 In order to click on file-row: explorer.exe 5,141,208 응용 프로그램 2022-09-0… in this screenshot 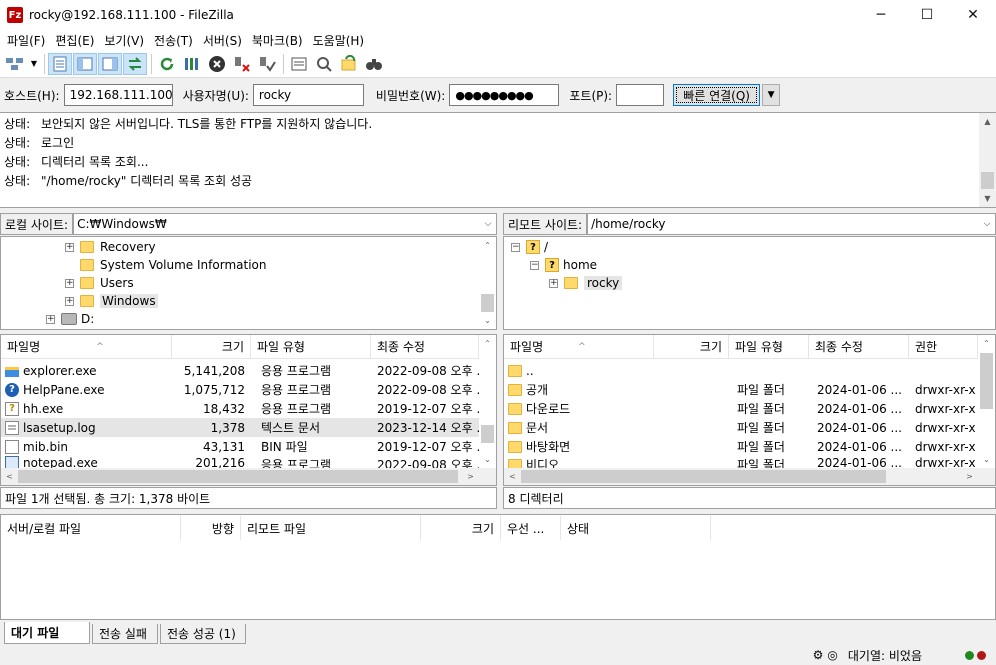, I will do `click(240, 370)`.